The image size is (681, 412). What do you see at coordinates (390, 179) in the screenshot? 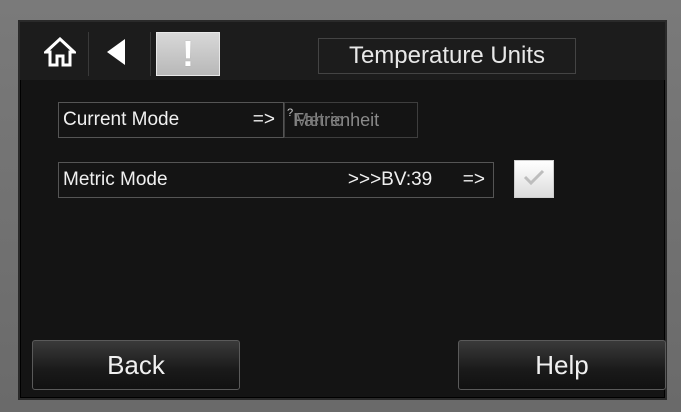
I see `metric-mode-bv-value: >>>BV:39` at bounding box center [390, 179].